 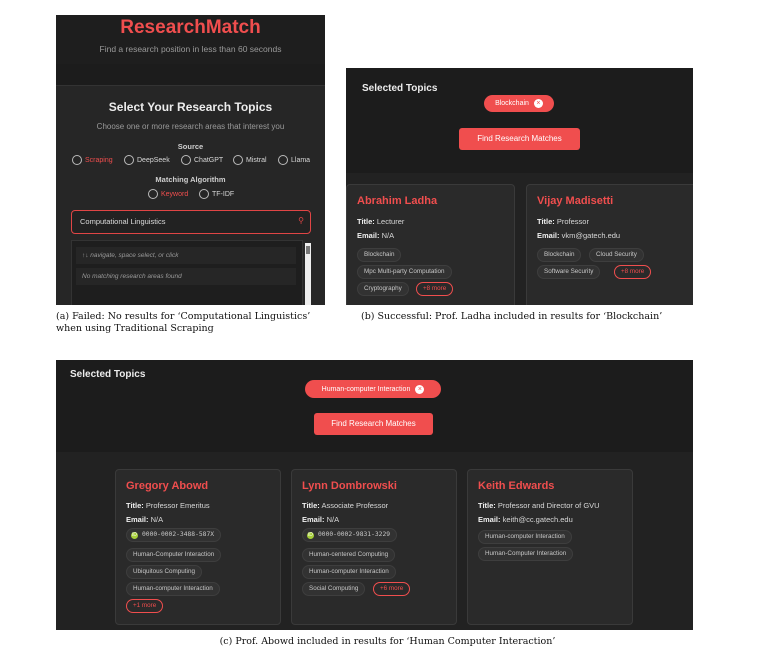 What do you see at coordinates (168, 505) in the screenshot?
I see `researcher-title: Title: Professor Emeritus` at bounding box center [168, 505].